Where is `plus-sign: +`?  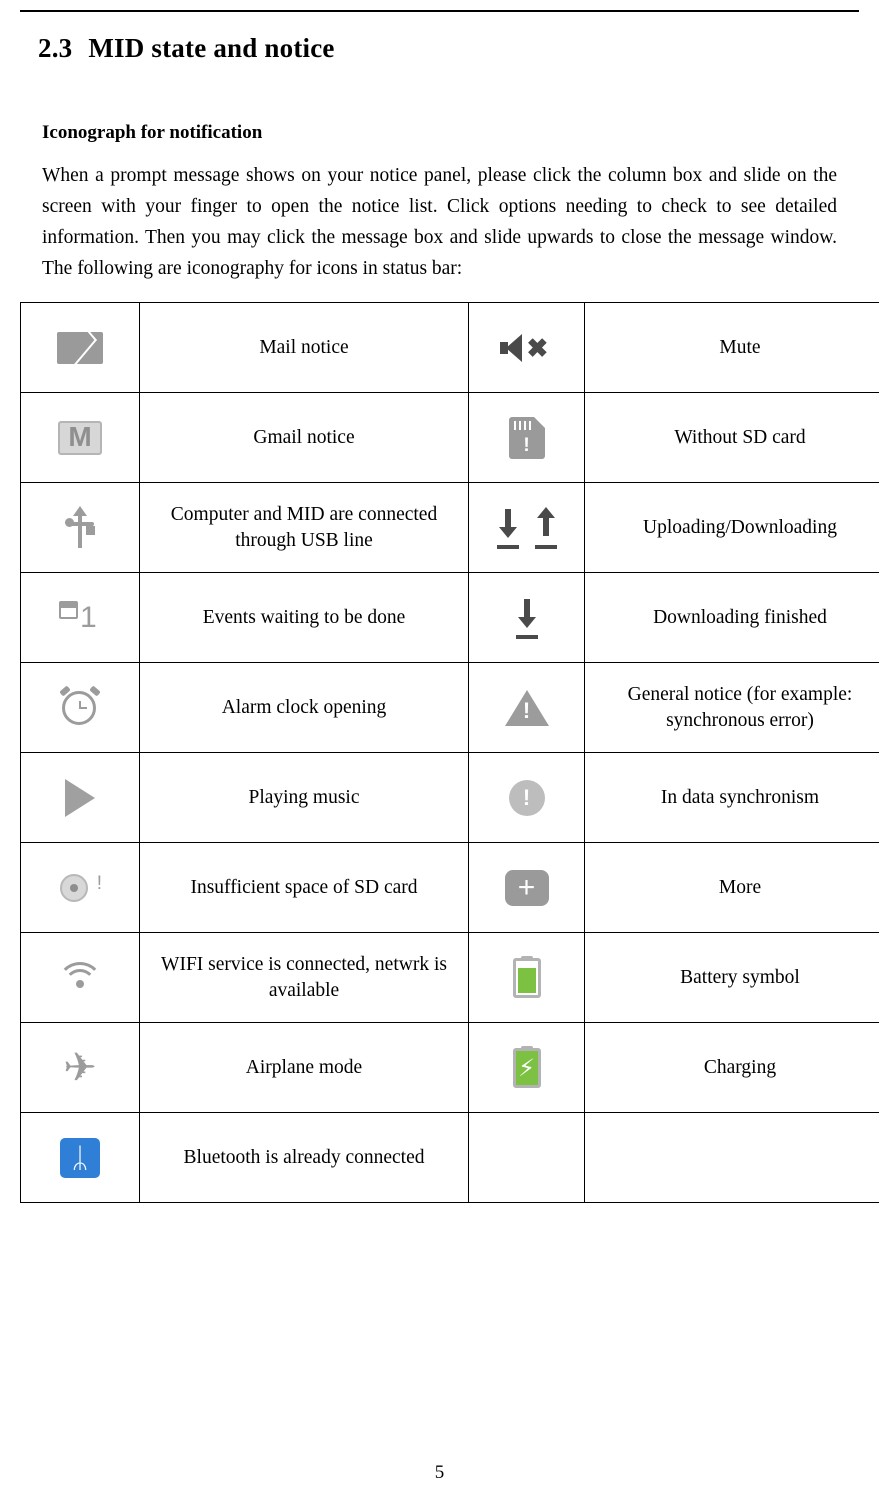
plus-sign: + is located at coordinates (526, 887).